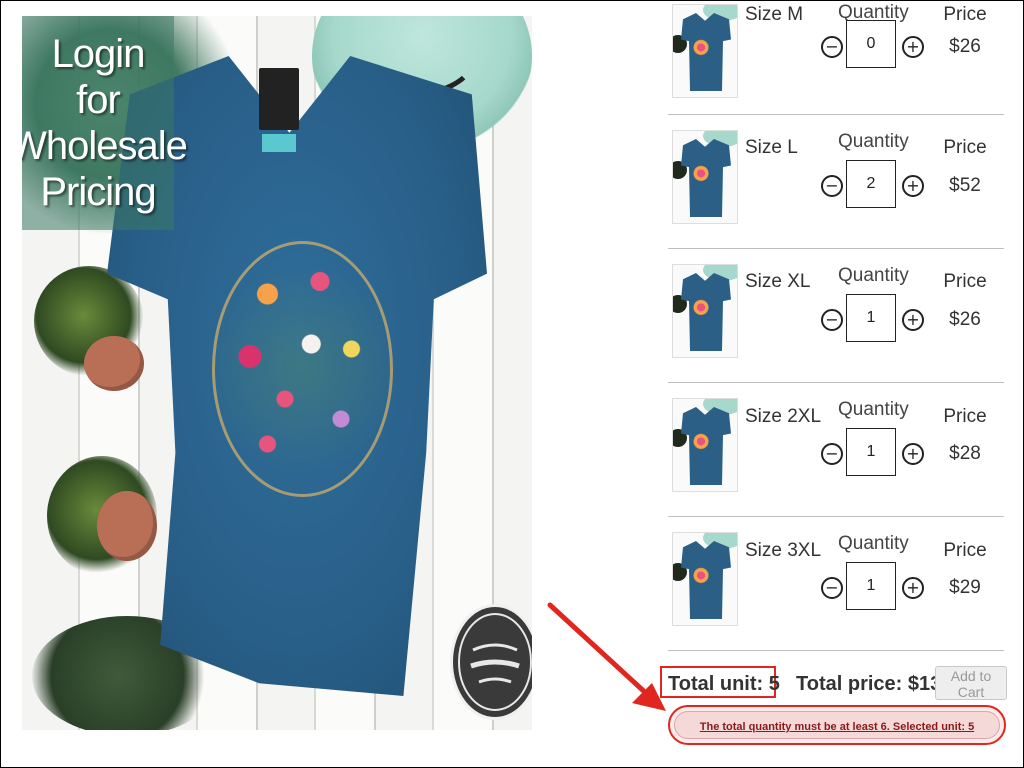 This screenshot has height=768, width=1024. I want to click on shirt-tag-label, so click(279, 143).